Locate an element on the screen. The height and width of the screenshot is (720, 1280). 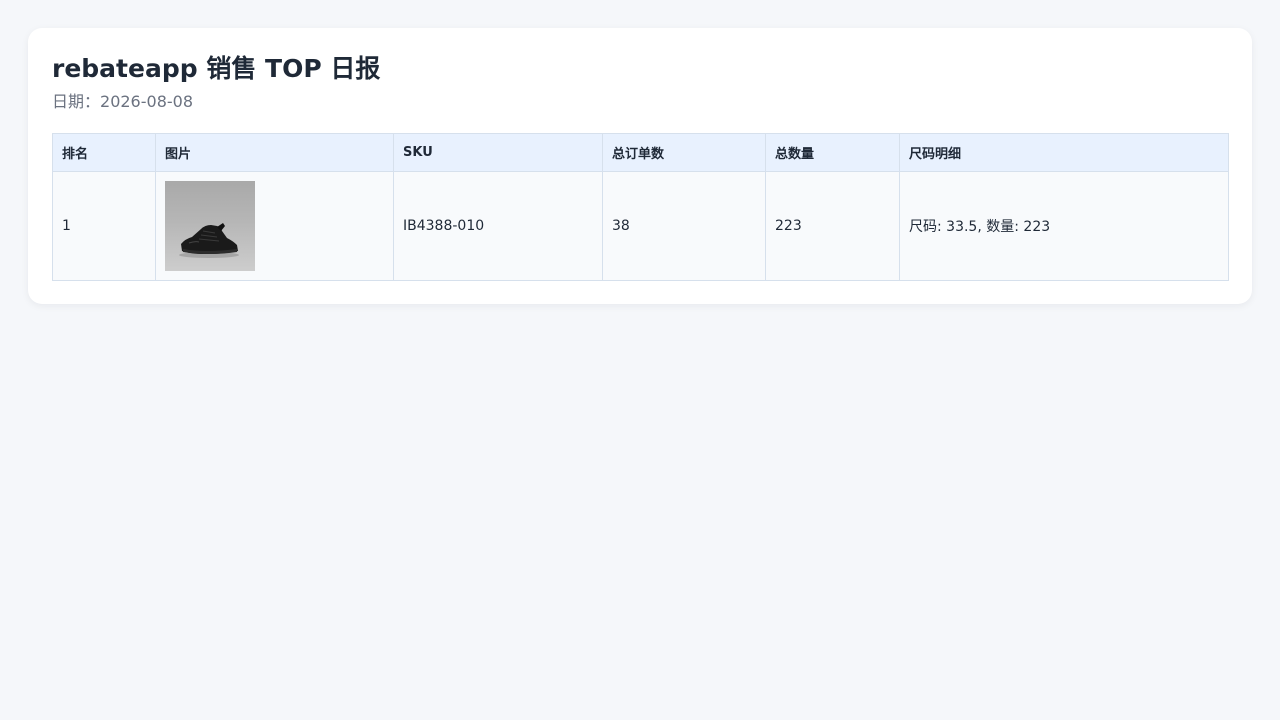
cell-rank: 1 is located at coordinates (104, 226).